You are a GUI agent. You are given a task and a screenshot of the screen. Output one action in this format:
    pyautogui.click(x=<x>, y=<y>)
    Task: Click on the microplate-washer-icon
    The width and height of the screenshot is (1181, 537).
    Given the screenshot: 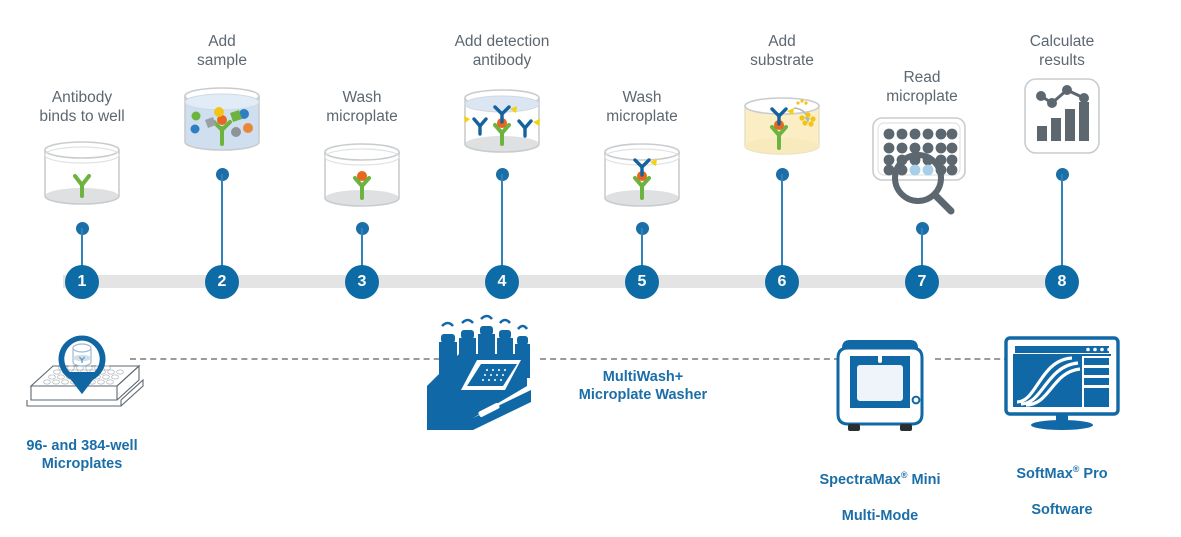 What is the action you would take?
    pyautogui.click(x=480, y=377)
    